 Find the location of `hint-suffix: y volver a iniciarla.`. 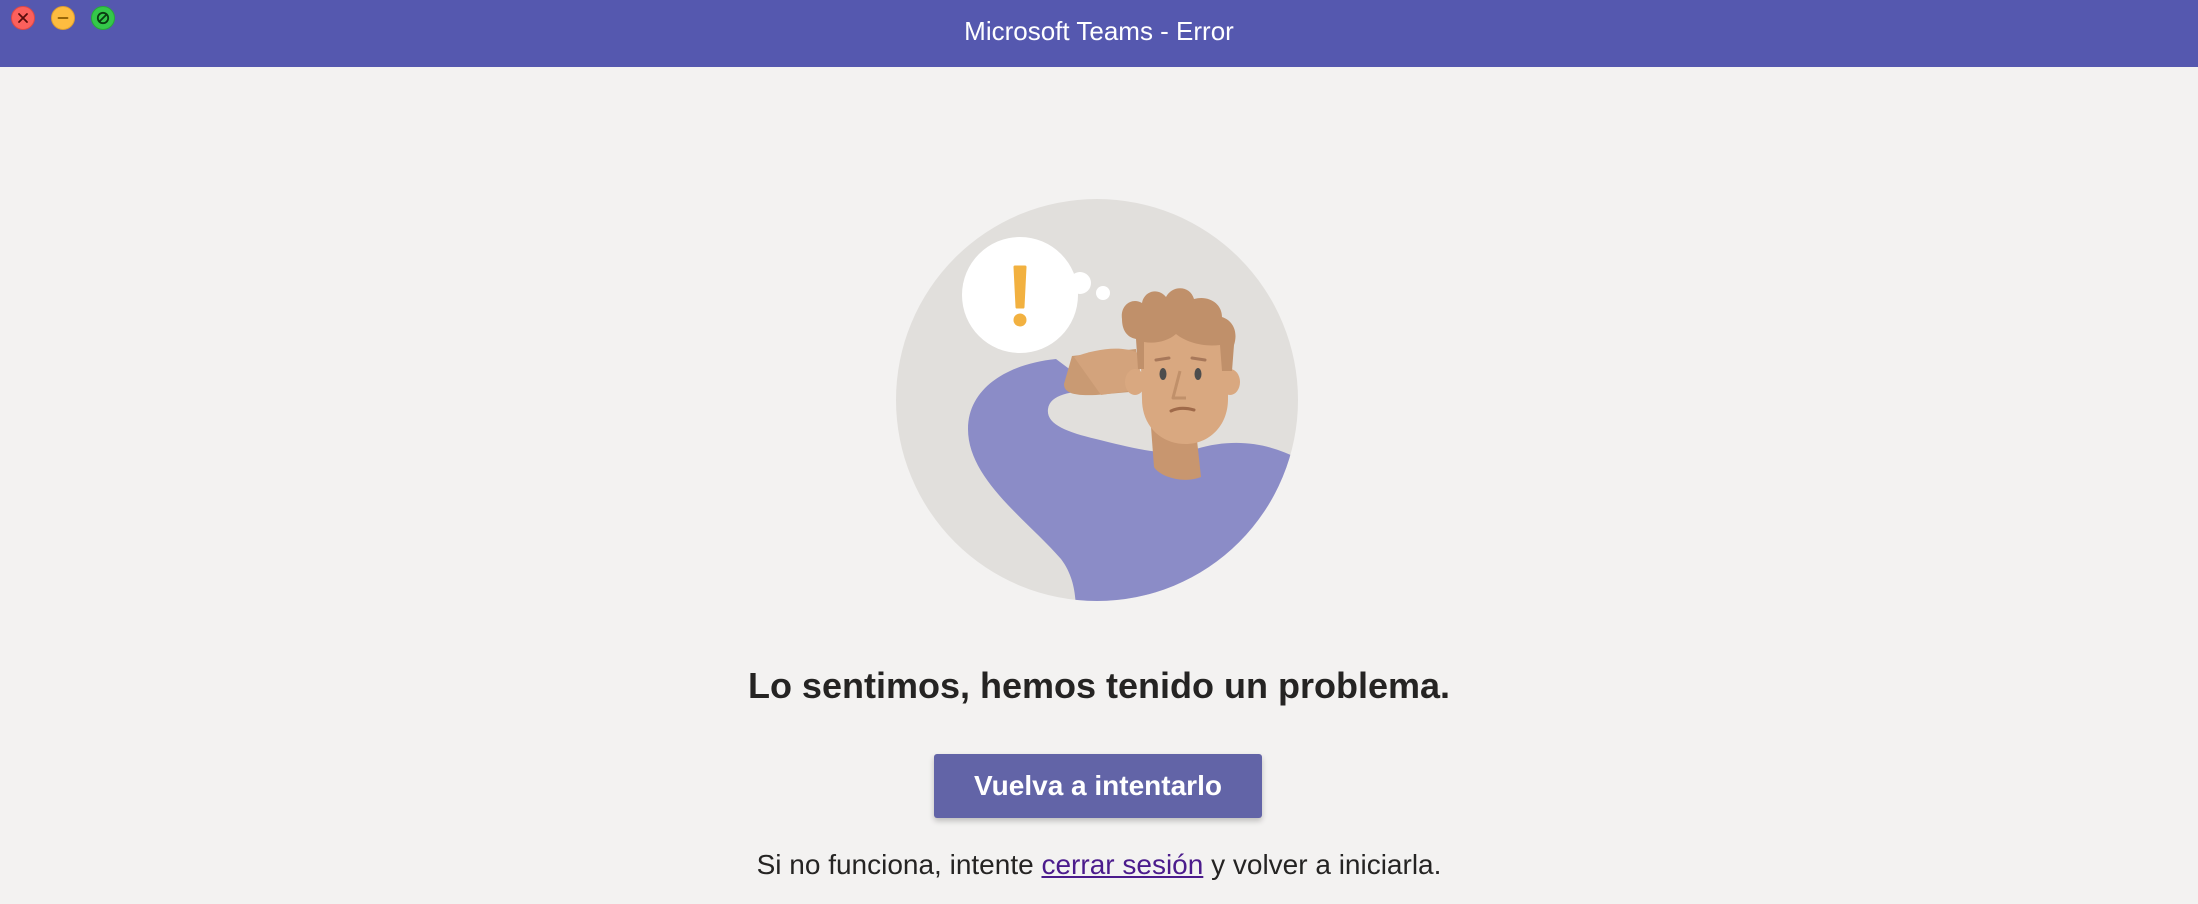

hint-suffix: y volver a iniciarla. is located at coordinates (1322, 864).